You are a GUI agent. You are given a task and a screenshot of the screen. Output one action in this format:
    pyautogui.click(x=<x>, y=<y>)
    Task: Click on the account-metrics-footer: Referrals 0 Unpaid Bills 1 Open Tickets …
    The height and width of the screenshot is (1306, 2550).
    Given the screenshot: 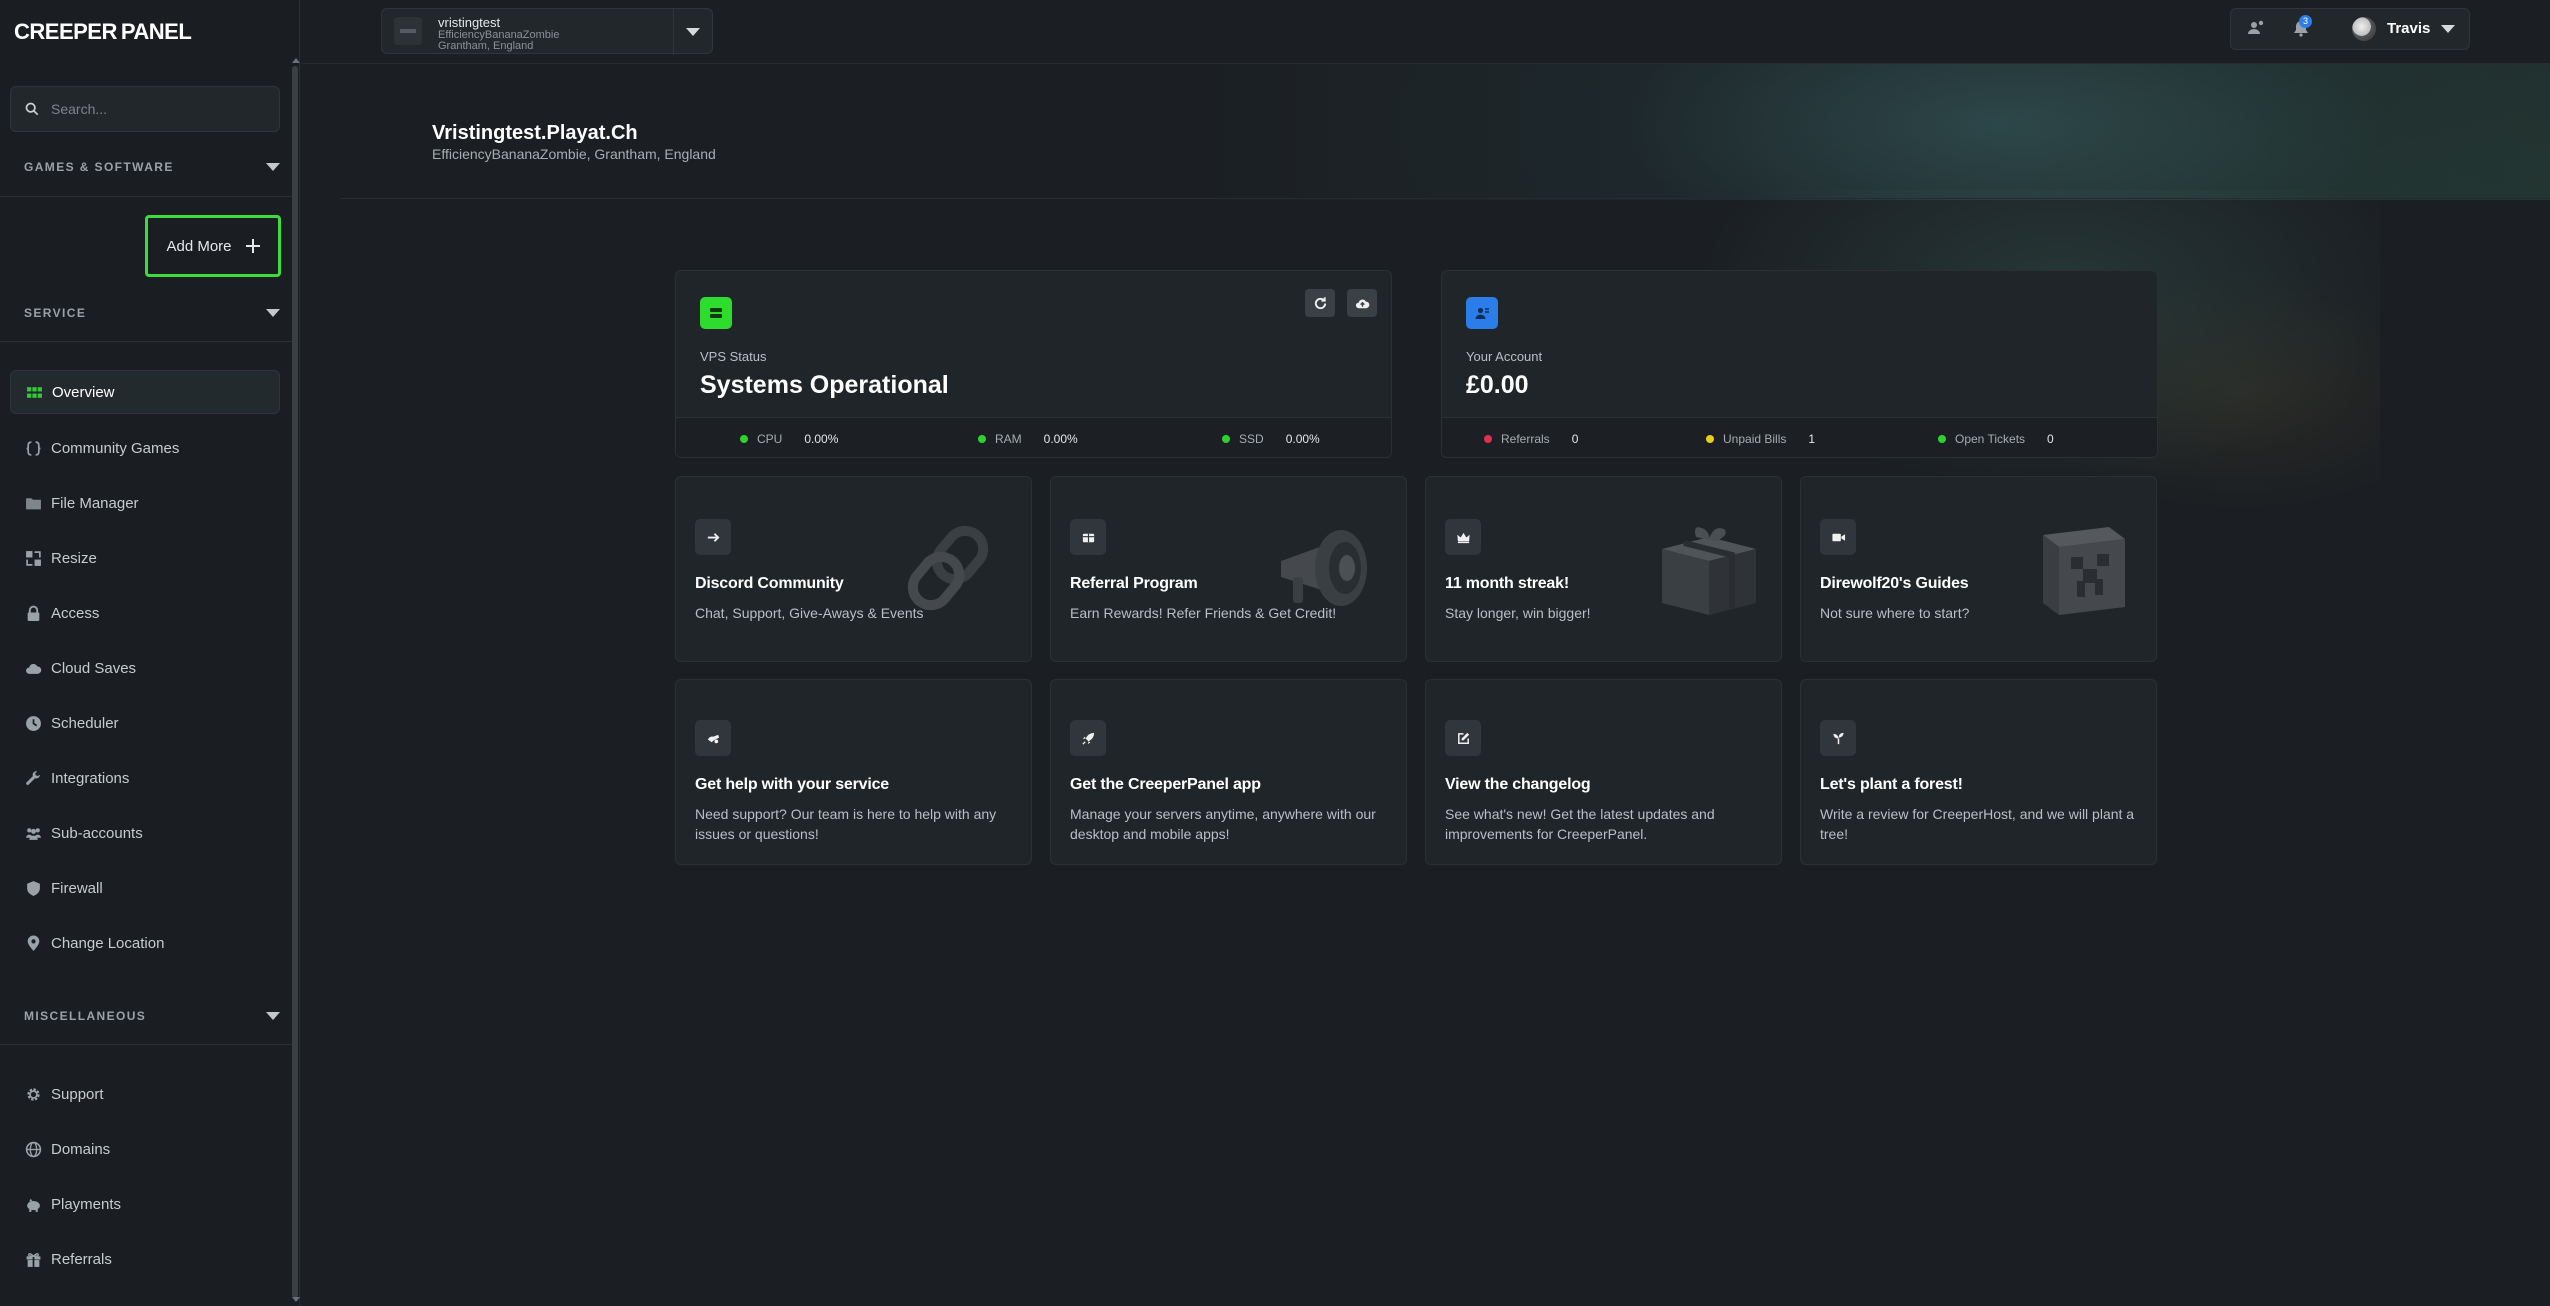 What is the action you would take?
    pyautogui.click(x=1799, y=437)
    